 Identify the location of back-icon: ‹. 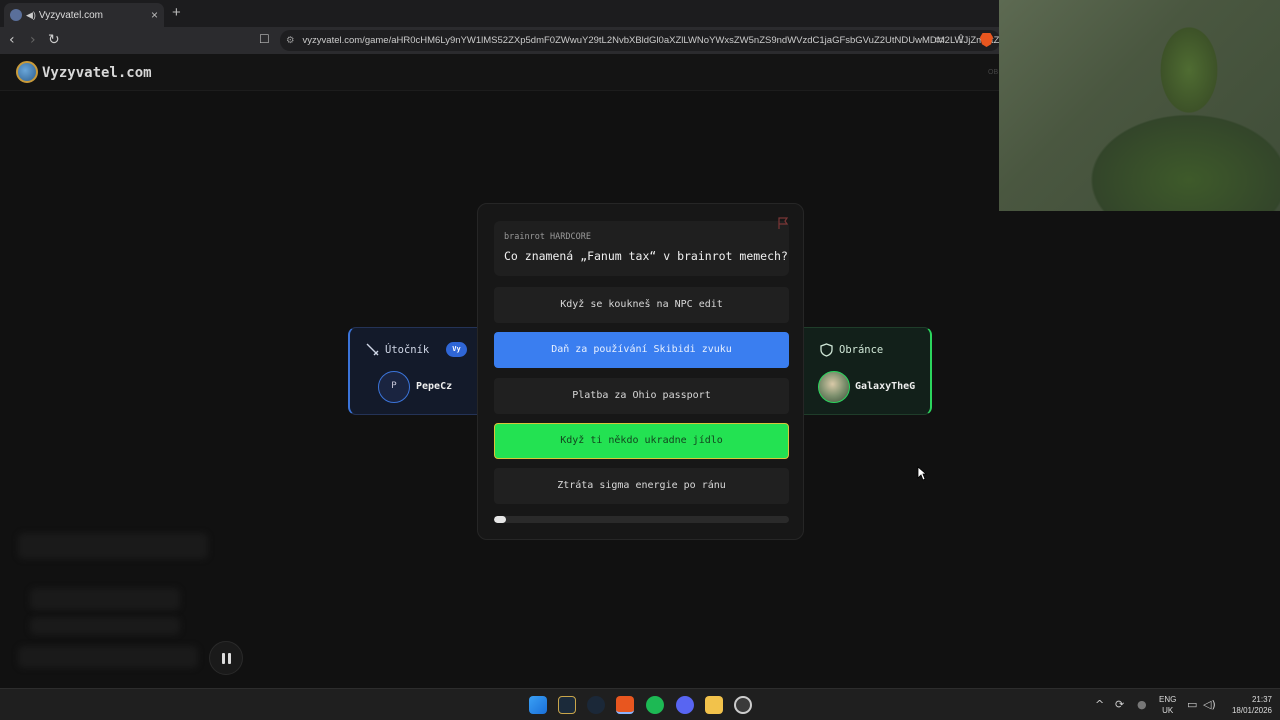
(12, 40).